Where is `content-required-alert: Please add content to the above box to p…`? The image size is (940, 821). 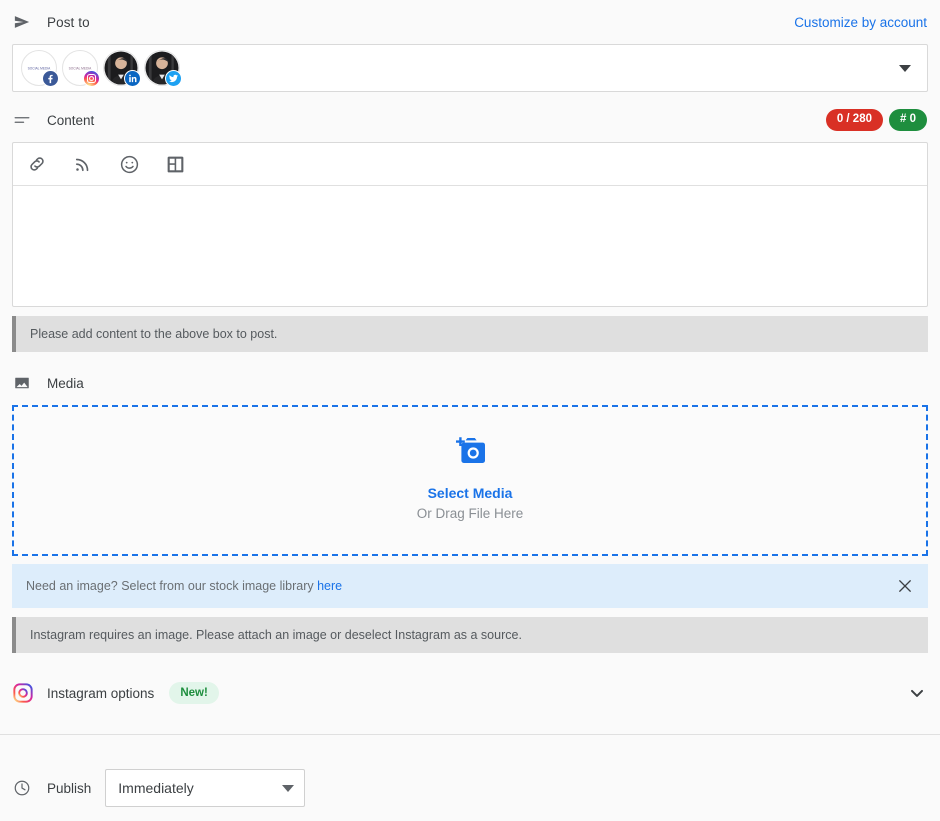
content-required-alert: Please add content to the above box to p… is located at coordinates (470, 334).